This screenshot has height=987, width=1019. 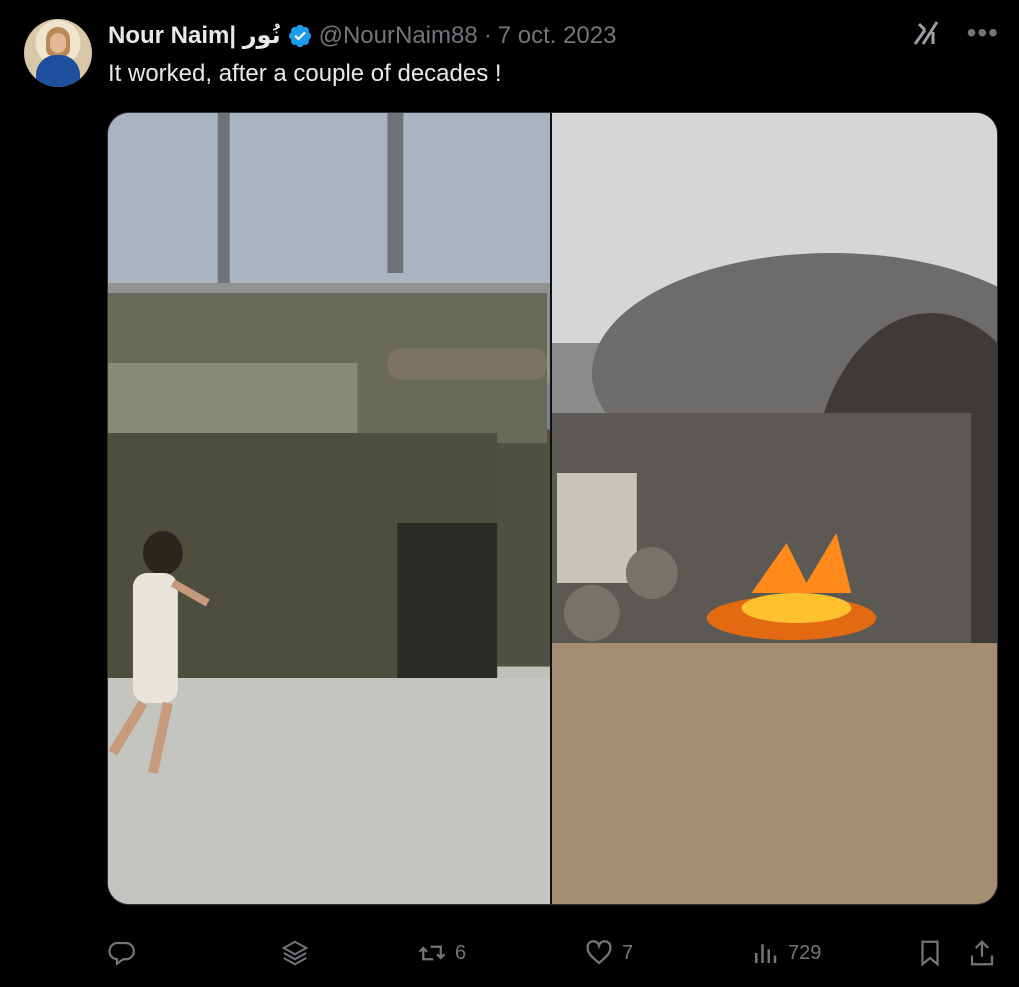 I want to click on share-button, so click(x=982, y=953).